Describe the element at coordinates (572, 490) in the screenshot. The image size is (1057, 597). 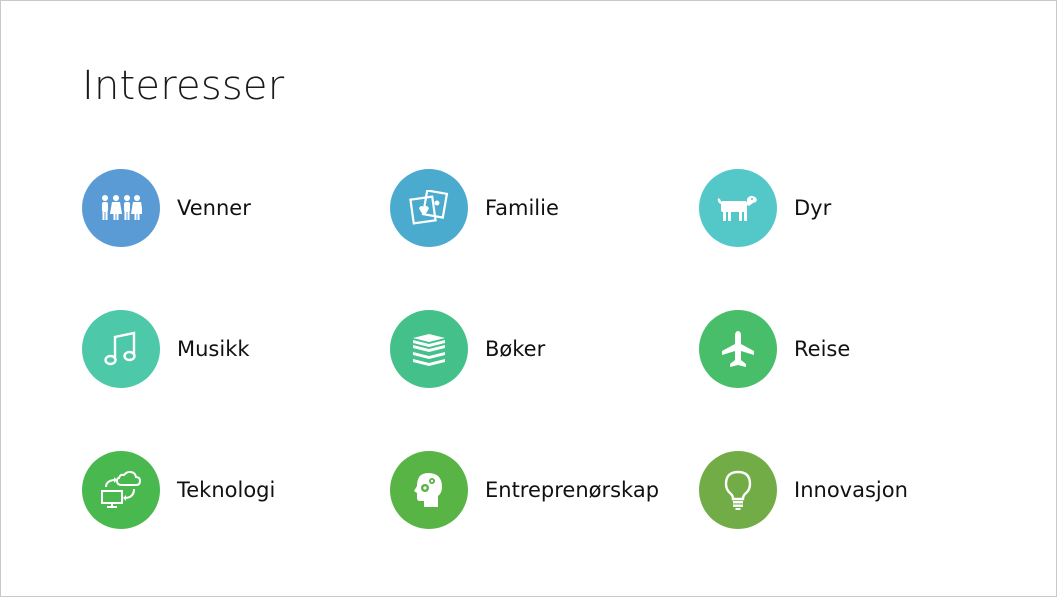
I see `interest-label: Entreprenørskap` at that location.